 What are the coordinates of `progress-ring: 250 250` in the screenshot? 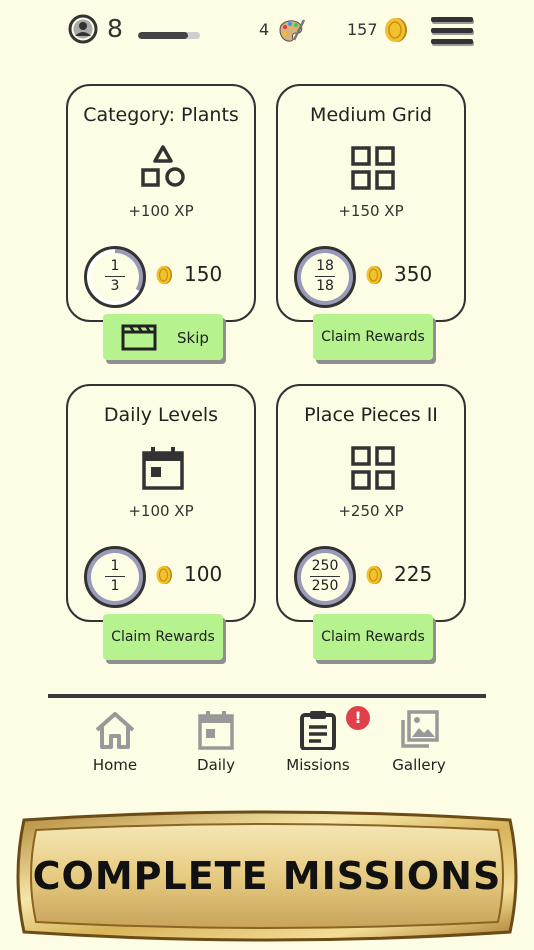 It's located at (325, 577).